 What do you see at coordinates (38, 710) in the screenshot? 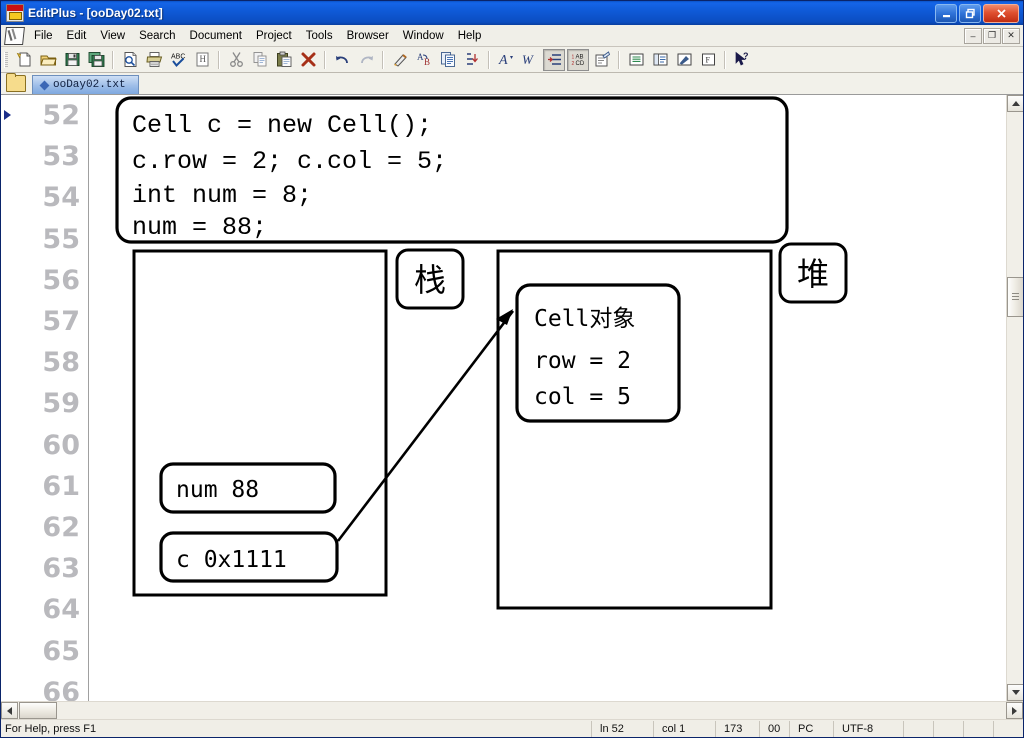
I see `horizontal-scroll-thumb` at bounding box center [38, 710].